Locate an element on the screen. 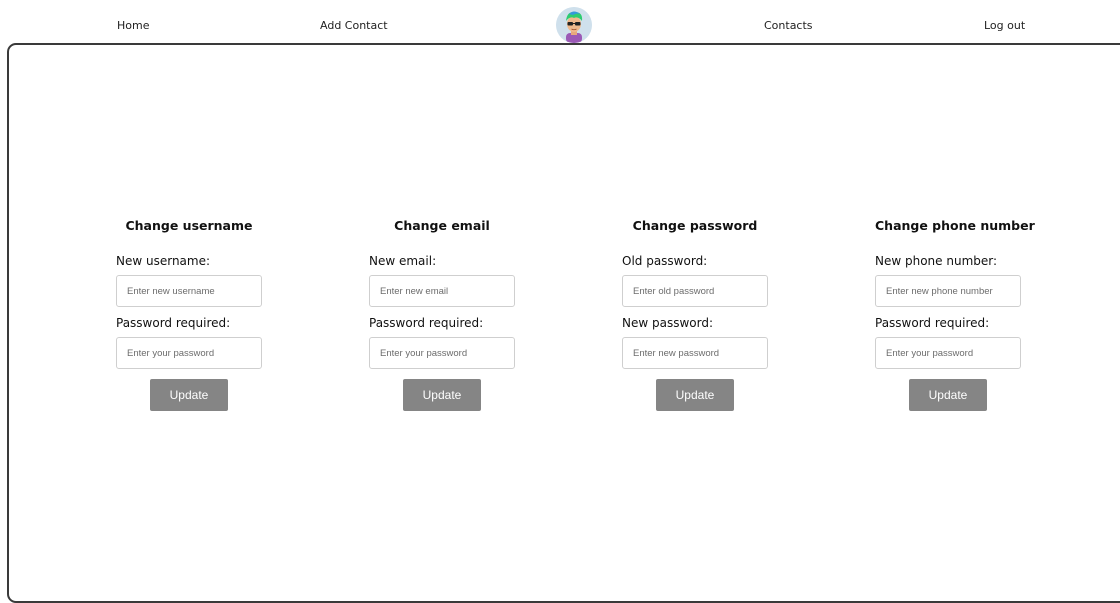 The height and width of the screenshot is (603, 1120). avatar-icon is located at coordinates (574, 25).